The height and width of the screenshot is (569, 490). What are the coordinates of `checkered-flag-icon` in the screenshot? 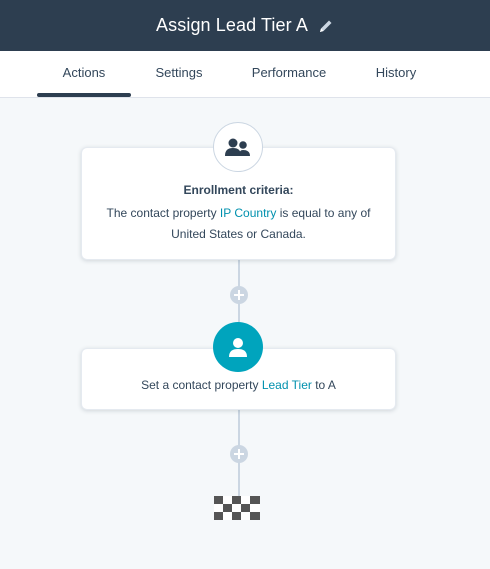 It's located at (237, 508).